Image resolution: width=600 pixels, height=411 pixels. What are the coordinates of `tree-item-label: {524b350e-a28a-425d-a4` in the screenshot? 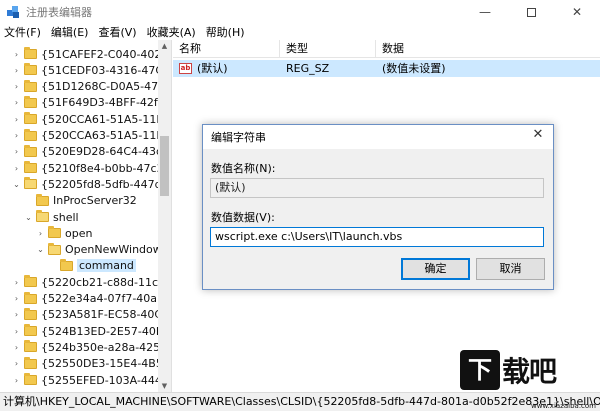 It's located at (106, 347).